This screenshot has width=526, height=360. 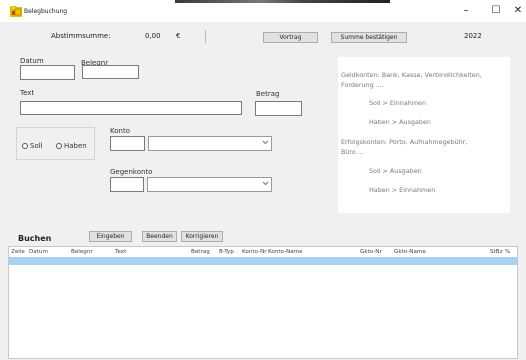 I want to click on column-header: Gkto-Name, so click(x=410, y=252).